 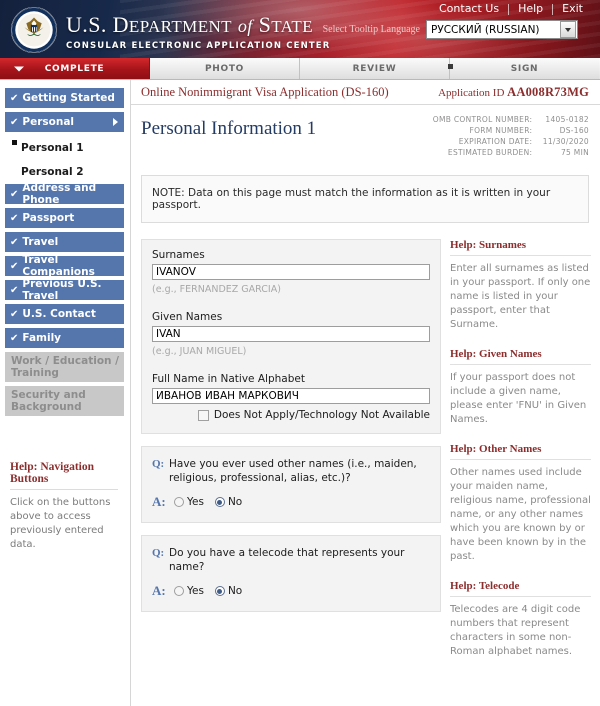 What do you see at coordinates (291, 272) in the screenshot?
I see `surnames-input: IVANOV` at bounding box center [291, 272].